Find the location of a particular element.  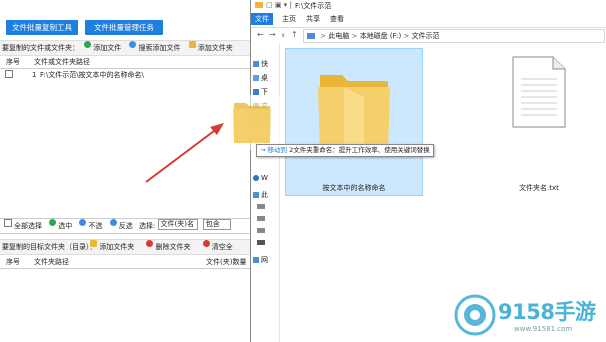

batch-task-manager-button: 文件批量管理任务 is located at coordinates (124, 27).